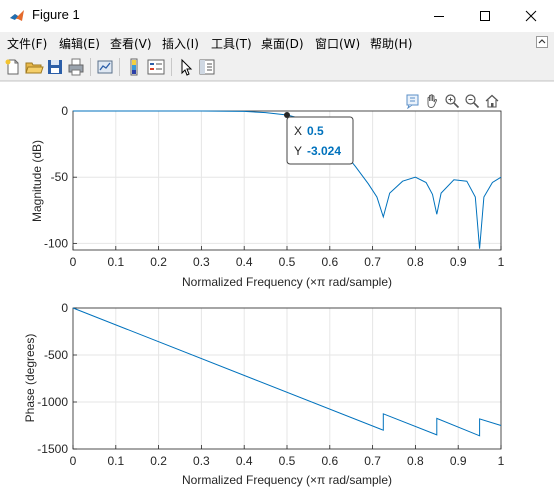 This screenshot has height=497, width=554. I want to click on y-tick-label: 0, so click(64, 308).